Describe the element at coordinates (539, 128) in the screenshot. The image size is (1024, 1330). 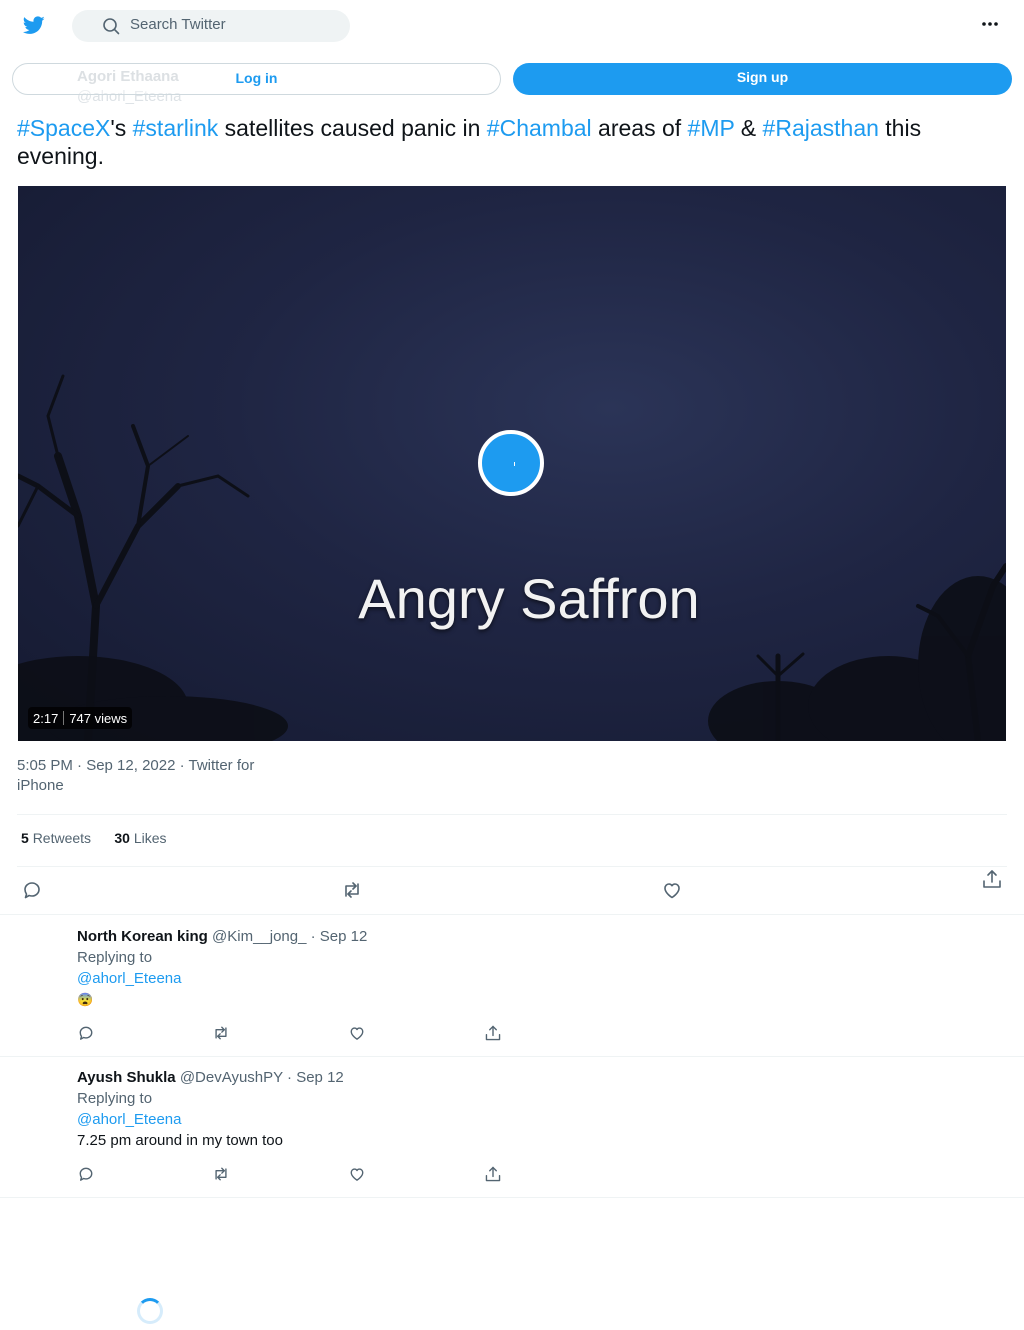
I see `hashtag-chambal: #Chambal` at that location.